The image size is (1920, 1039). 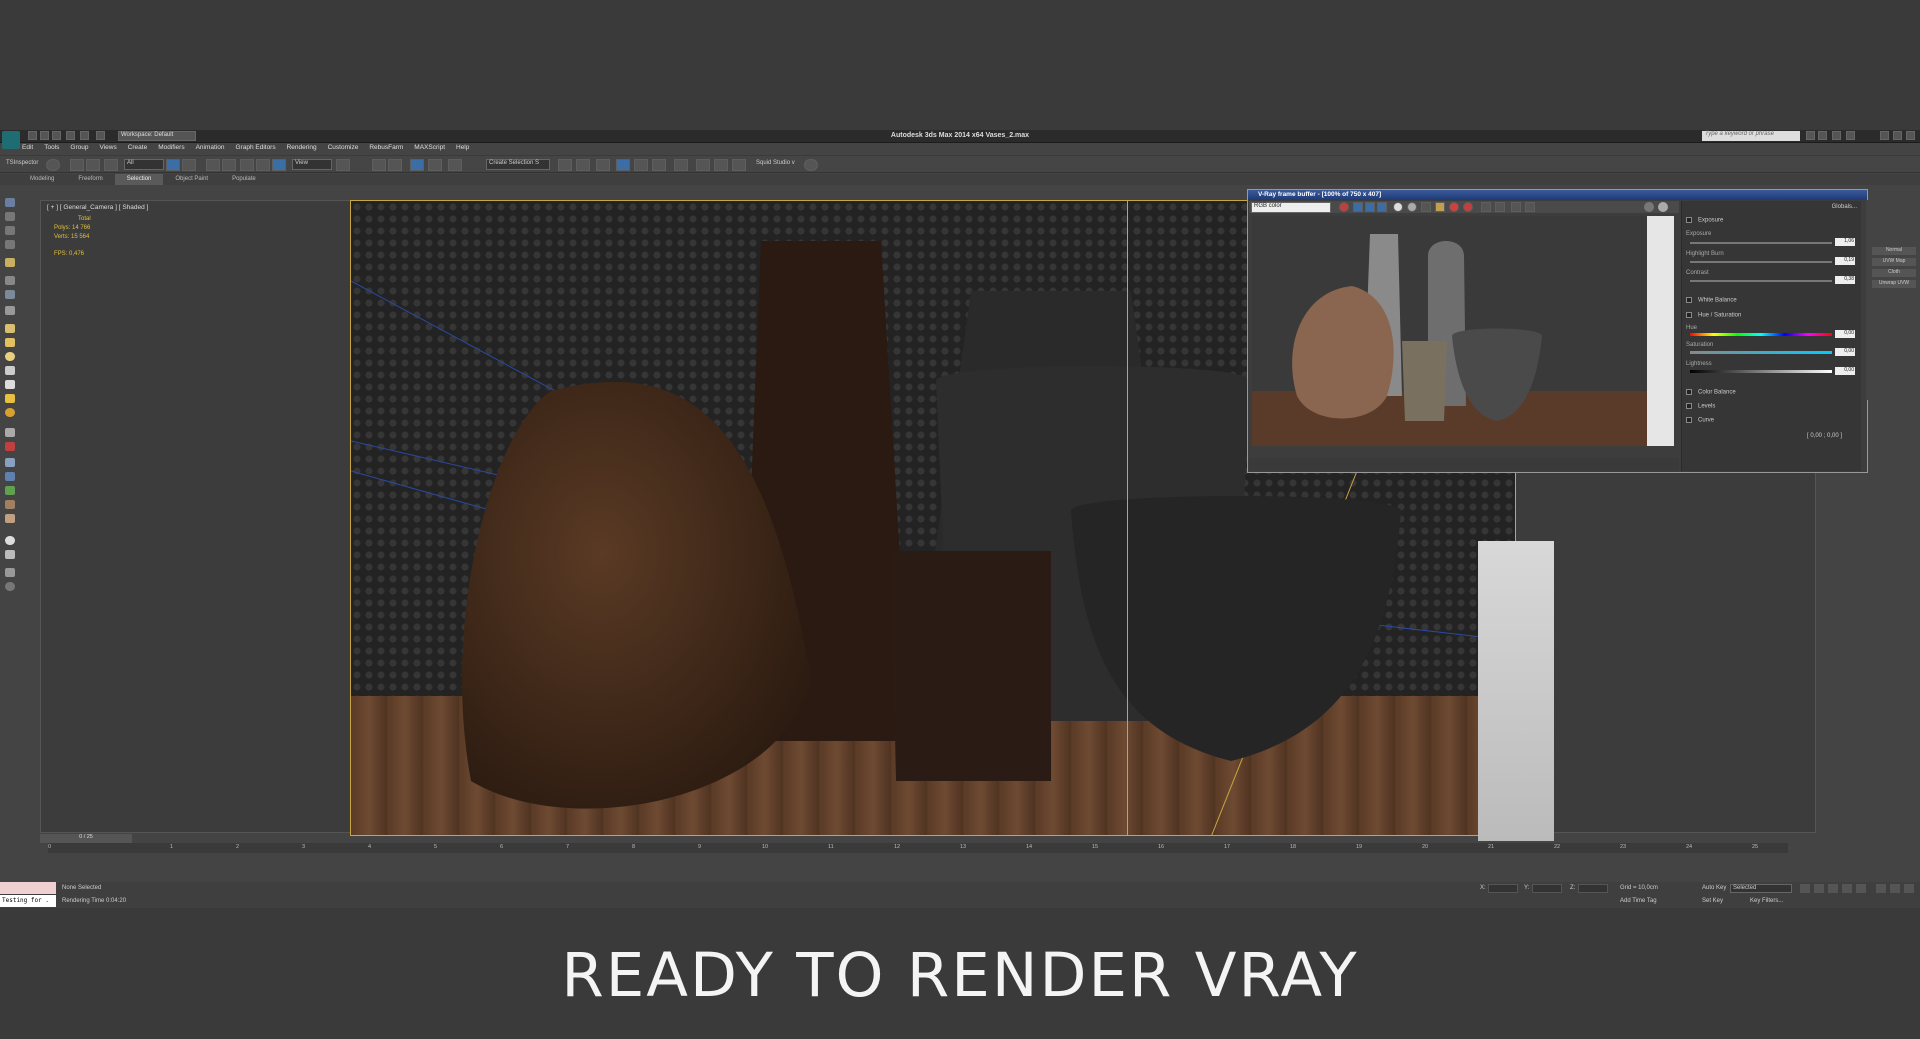 What do you see at coordinates (171, 149) in the screenshot?
I see `menu-modifiers: Modifiers` at bounding box center [171, 149].